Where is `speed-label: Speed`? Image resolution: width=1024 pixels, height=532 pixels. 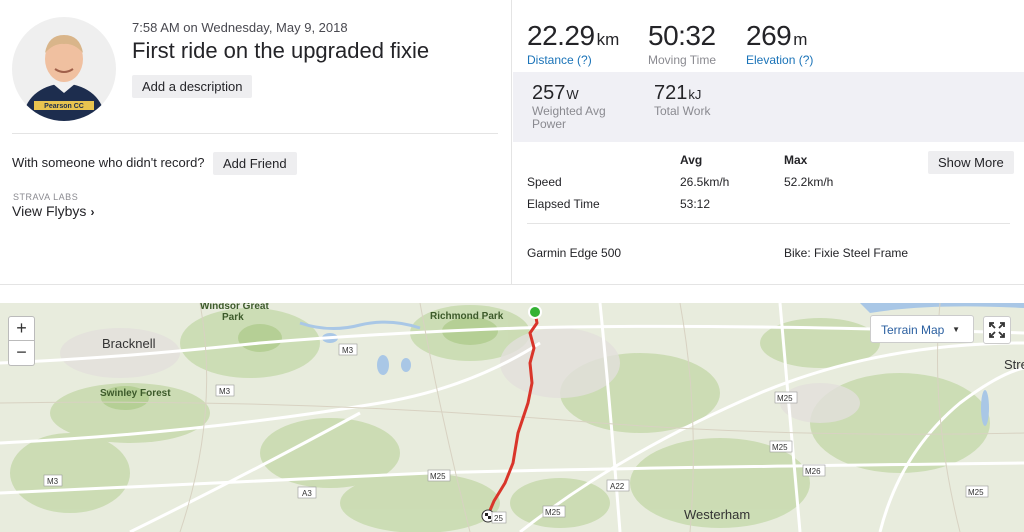 speed-label: Speed is located at coordinates (544, 182).